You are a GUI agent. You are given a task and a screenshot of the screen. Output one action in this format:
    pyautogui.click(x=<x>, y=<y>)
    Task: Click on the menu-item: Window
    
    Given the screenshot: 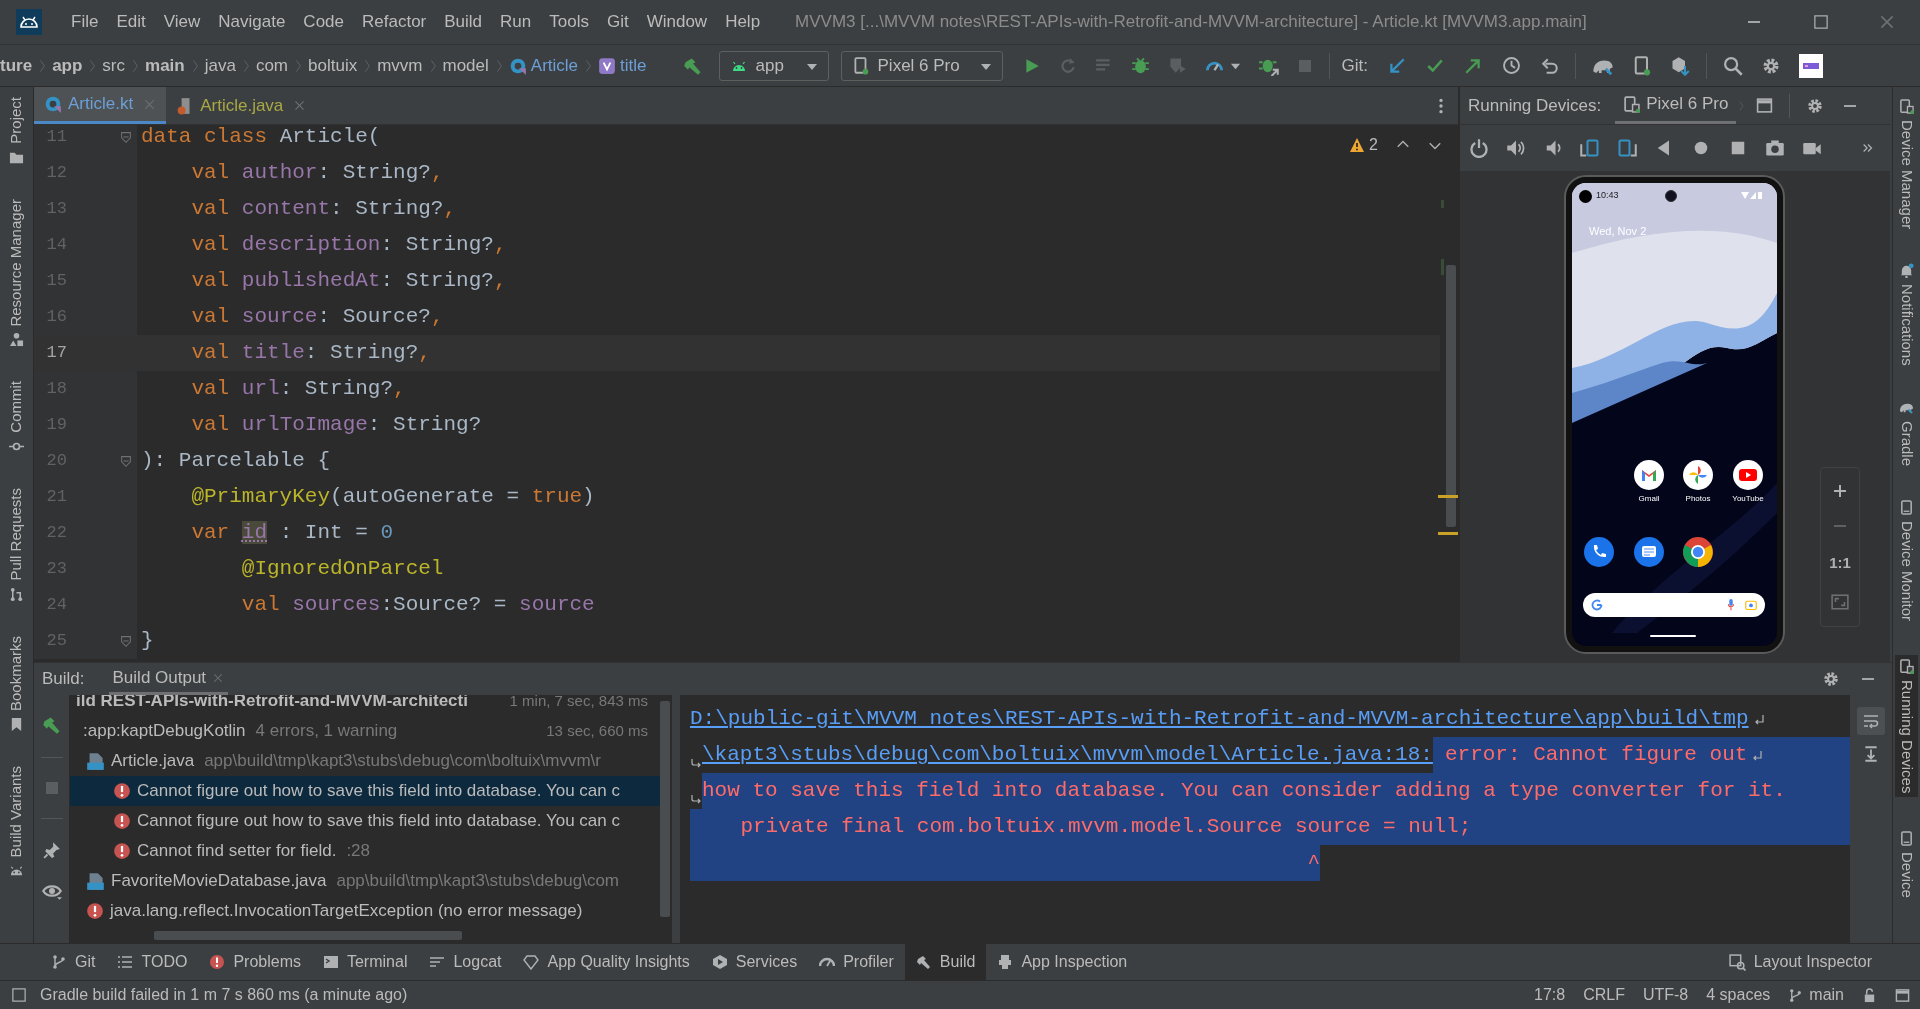 What is the action you would take?
    pyautogui.click(x=677, y=22)
    